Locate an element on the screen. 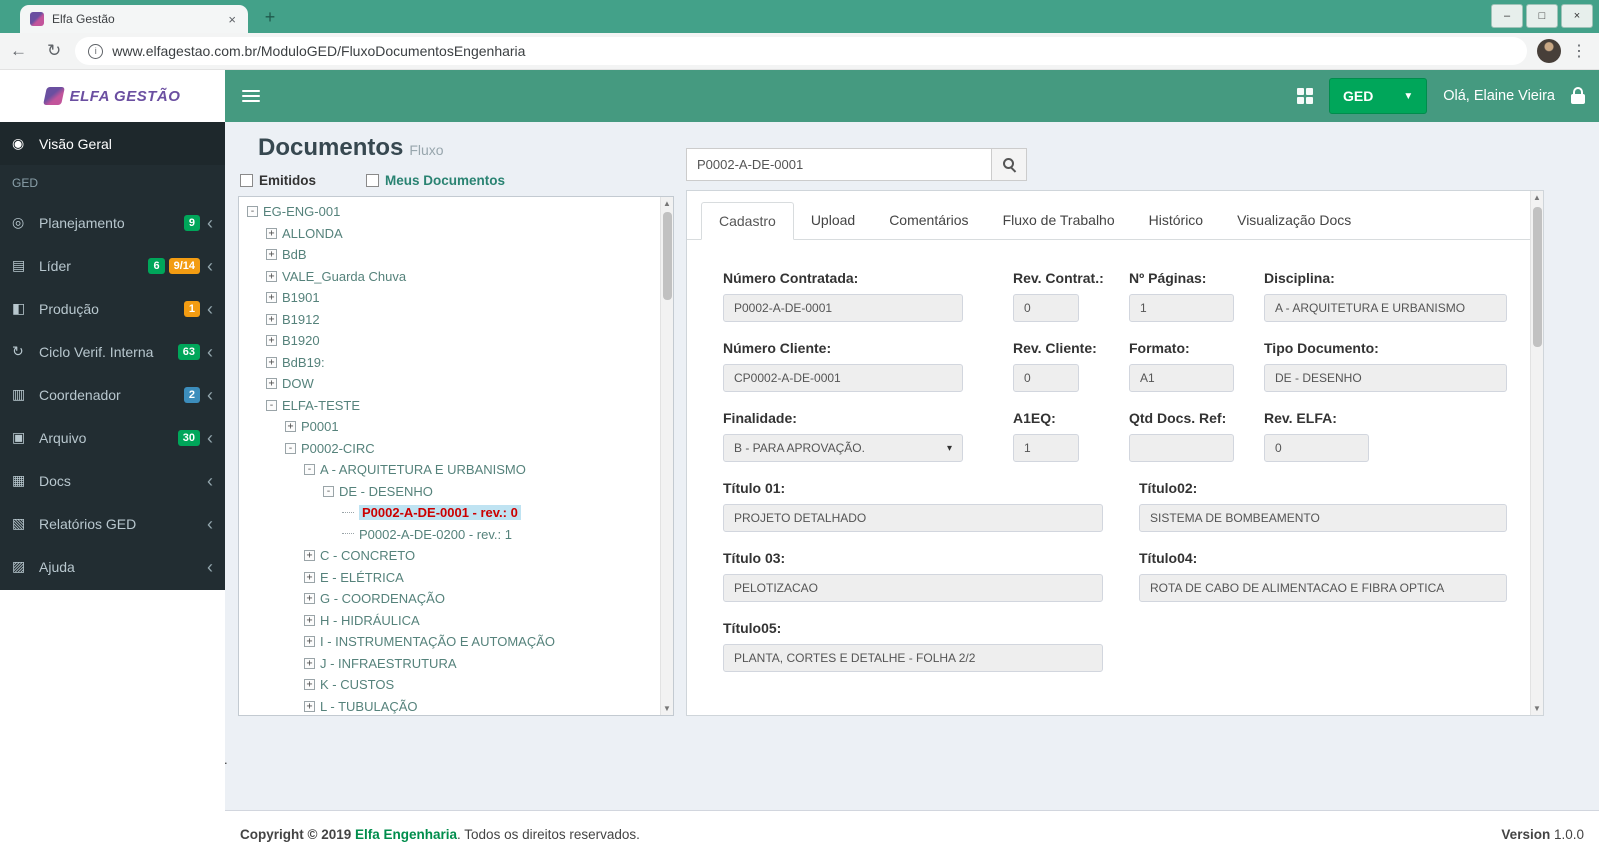 This screenshot has height=857, width=1599. browser-tab: Elfa Gestão × is located at coordinates (134, 19).